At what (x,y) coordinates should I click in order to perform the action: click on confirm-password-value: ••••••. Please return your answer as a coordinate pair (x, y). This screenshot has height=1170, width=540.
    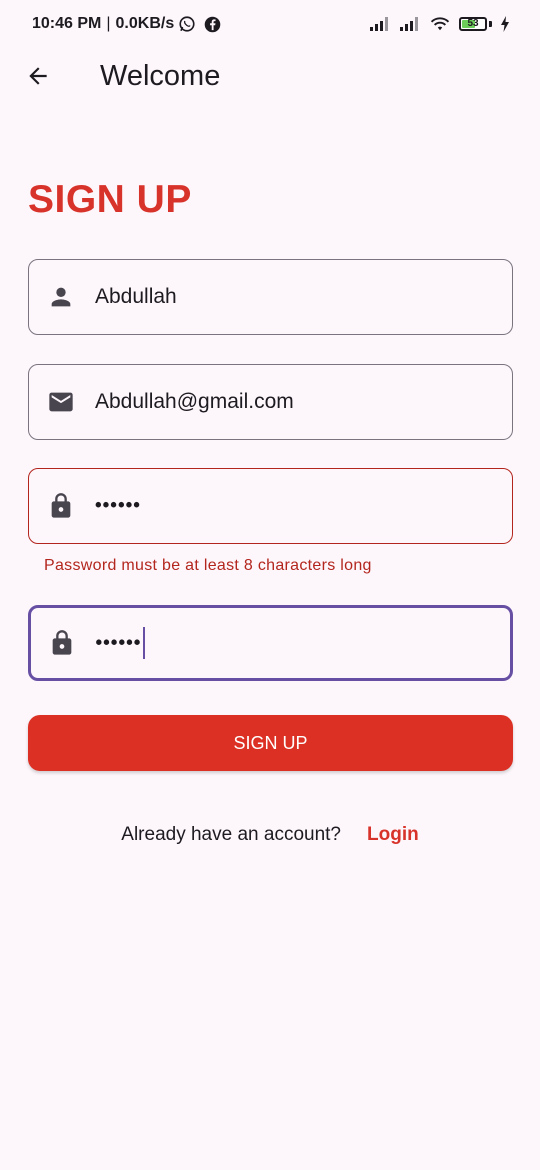
    Looking at the image, I should click on (118, 643).